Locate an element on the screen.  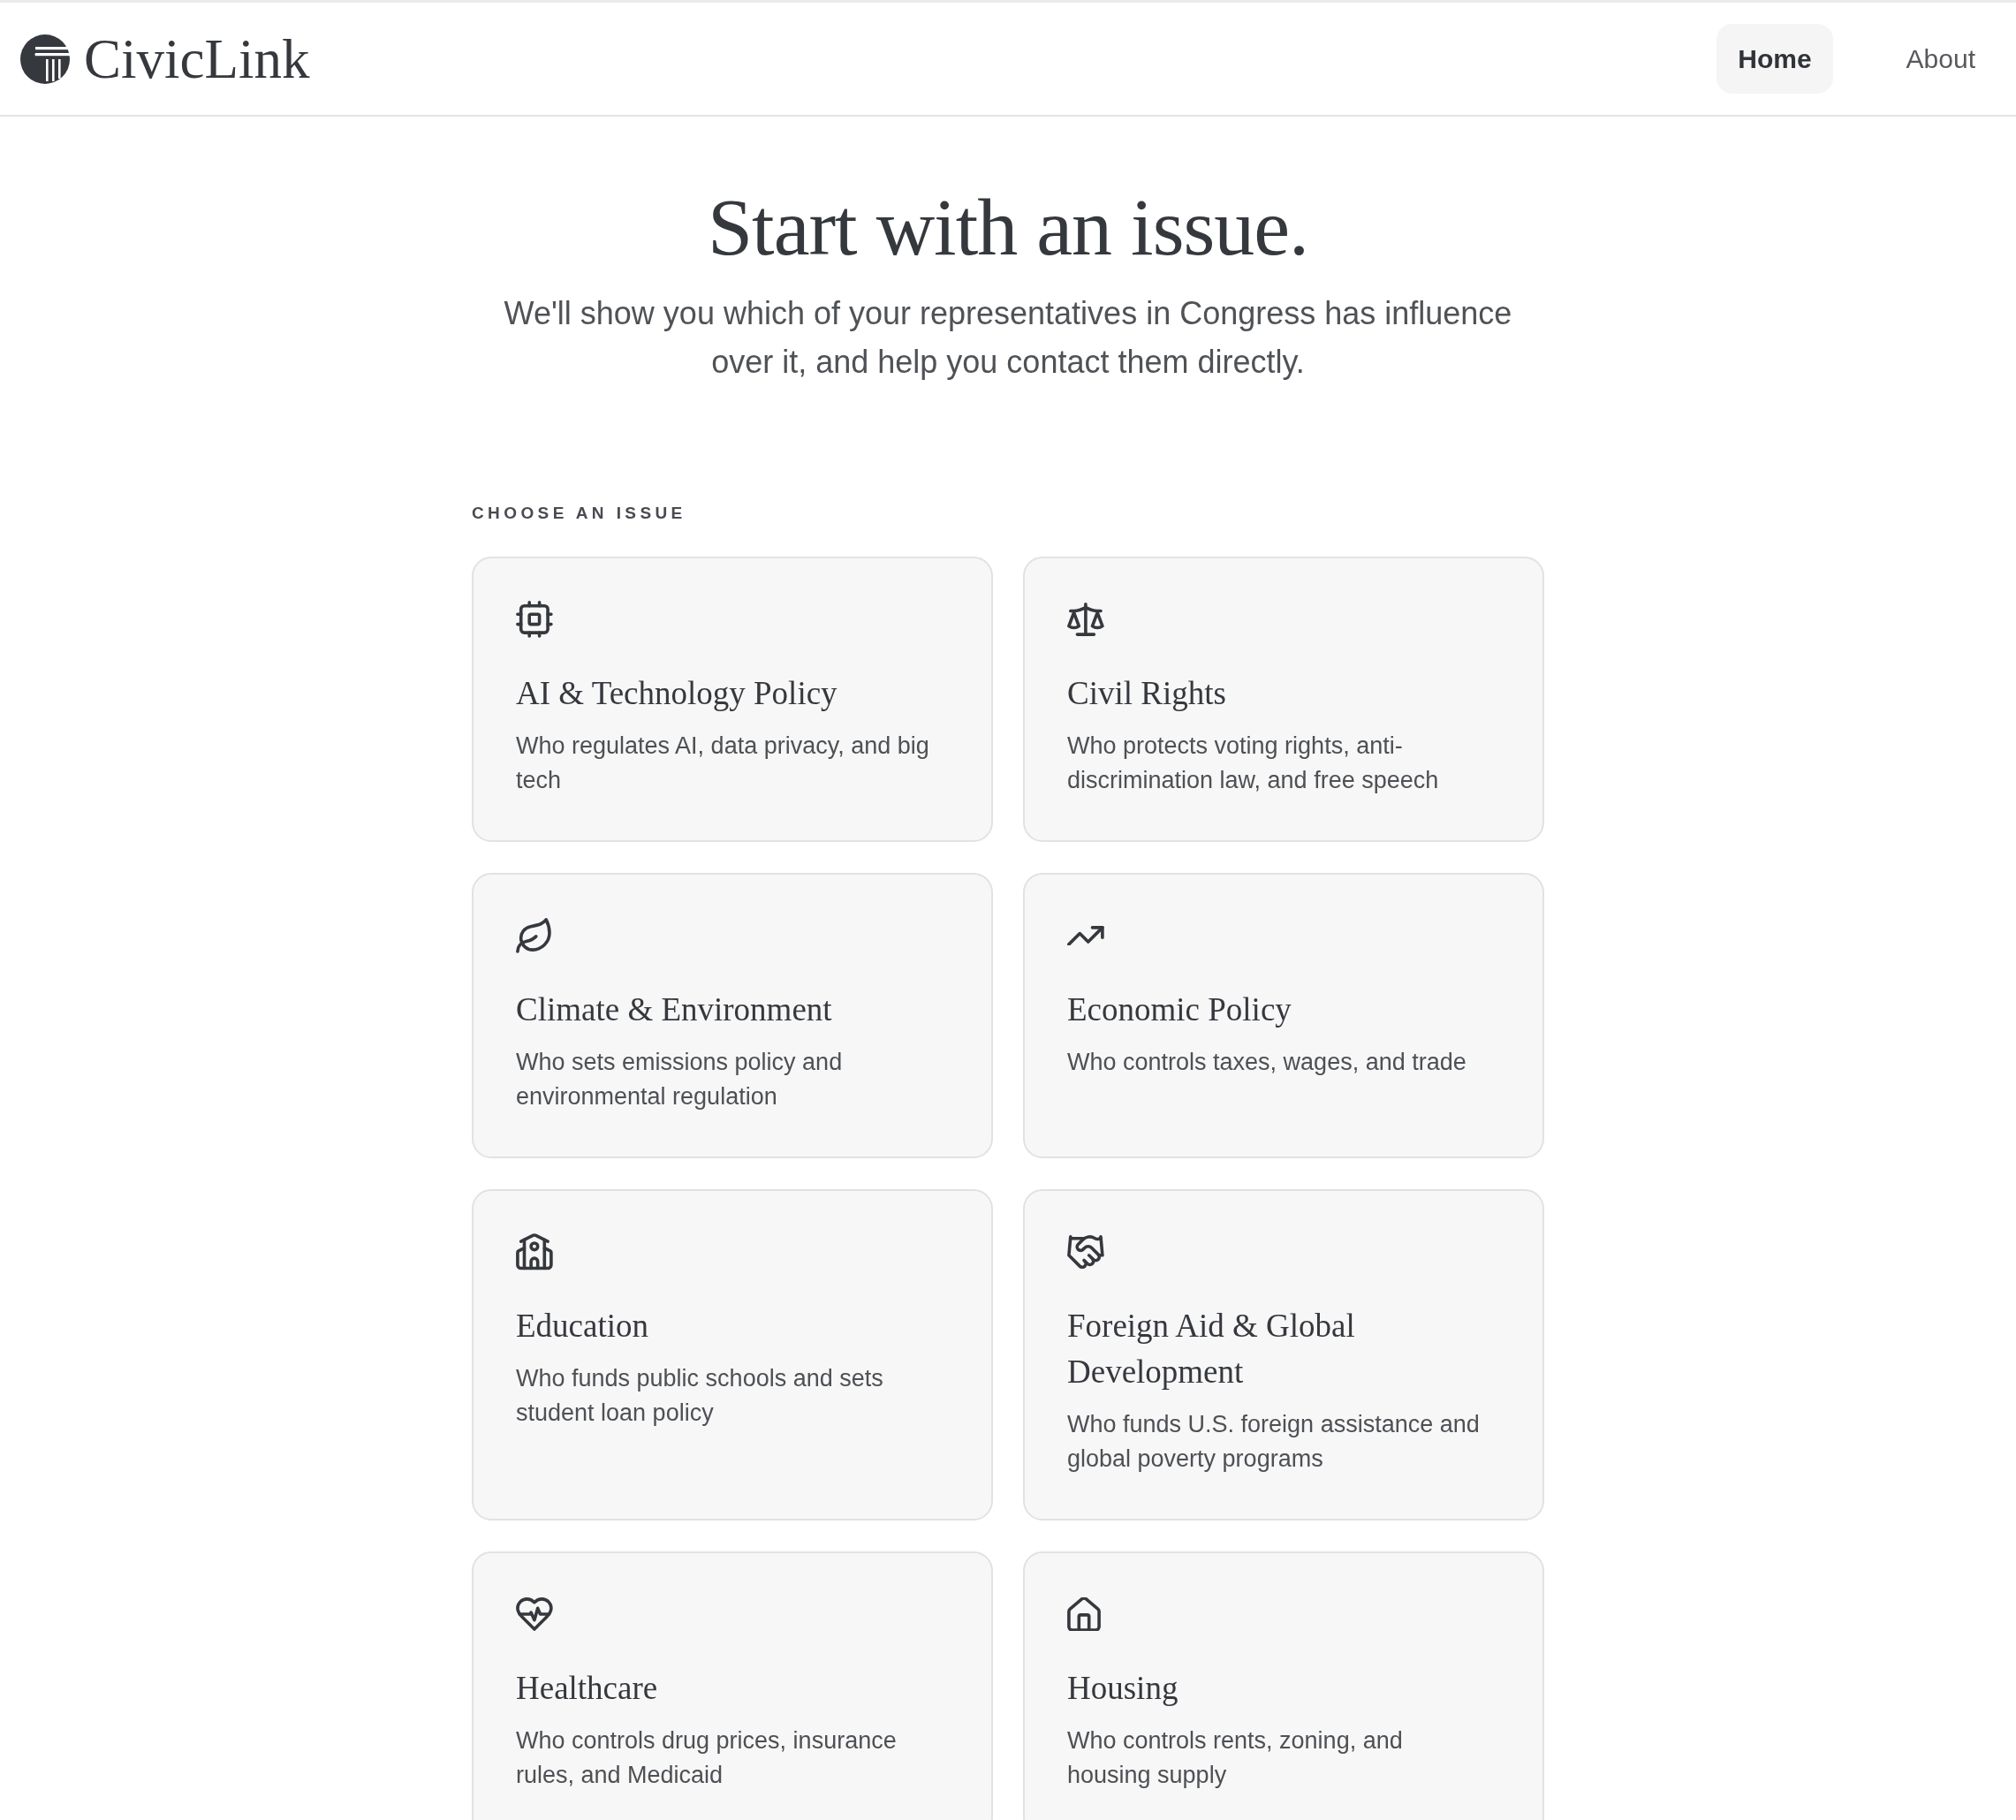
section-heading: CHOOSE AN ISSUE is located at coordinates (579, 513).